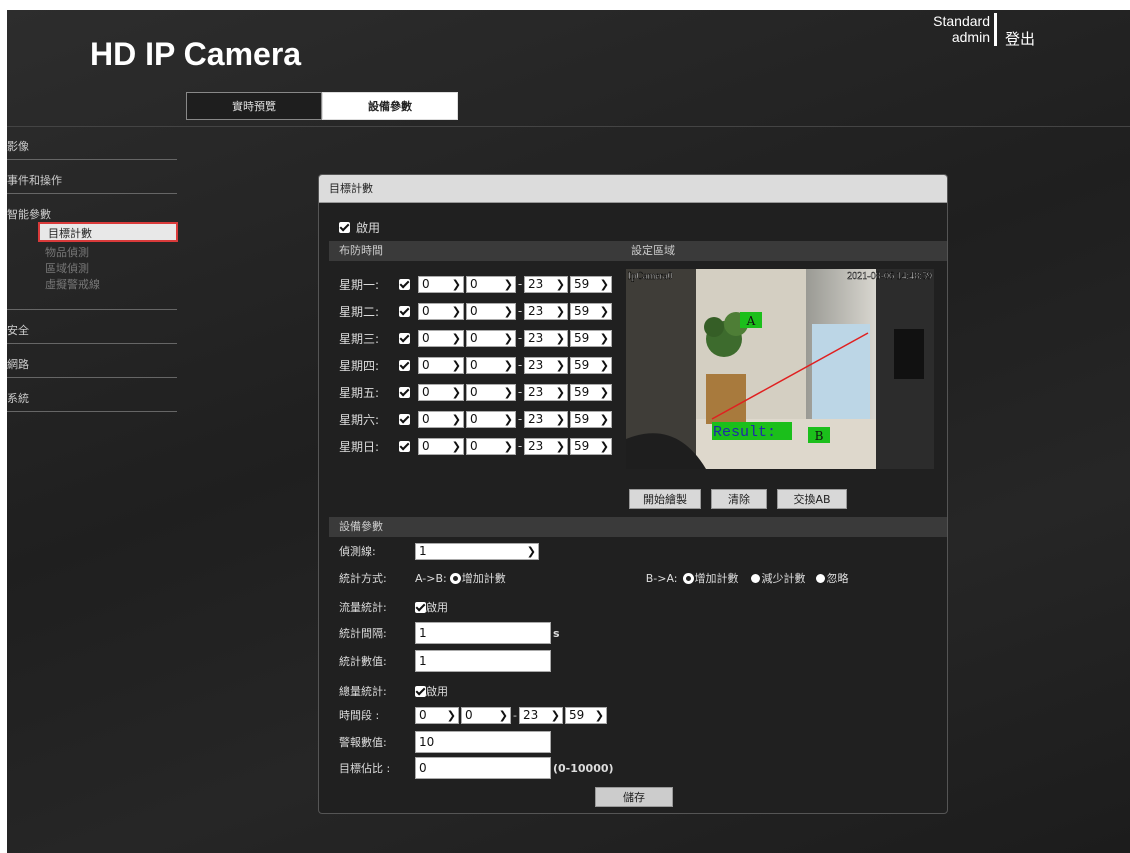 Image resolution: width=1130 pixels, height=853 pixels. I want to click on sidebar-subitem-target-count: 目標計數, so click(108, 232).